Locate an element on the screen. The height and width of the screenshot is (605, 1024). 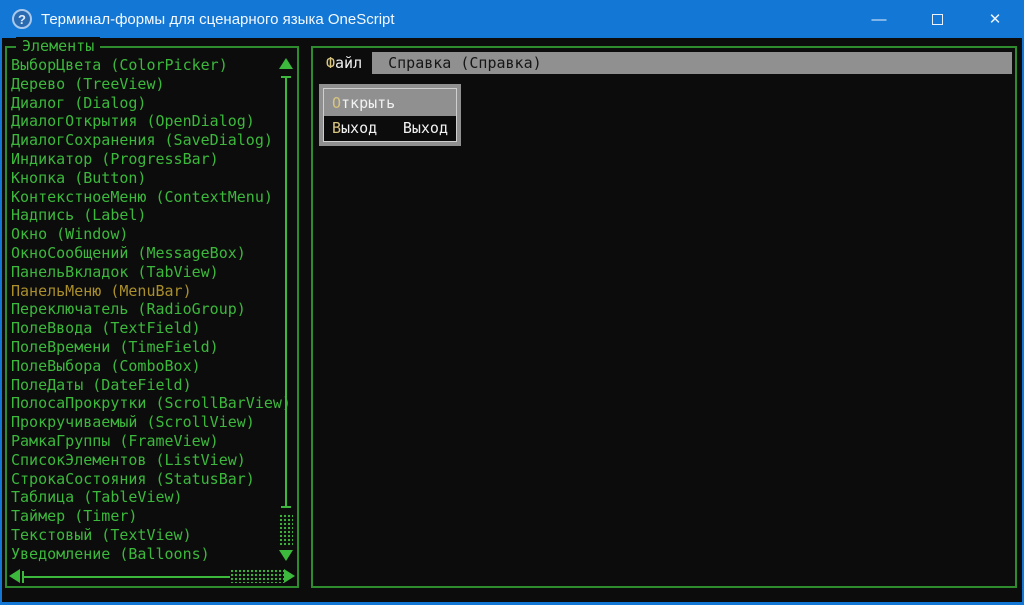
list-item: Прокручиваемый (ScrollView) is located at coordinates (146, 422).